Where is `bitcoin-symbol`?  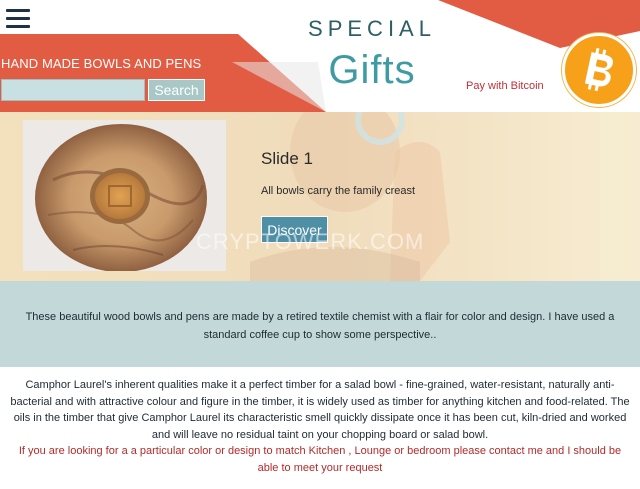 bitcoin-symbol is located at coordinates (599, 70).